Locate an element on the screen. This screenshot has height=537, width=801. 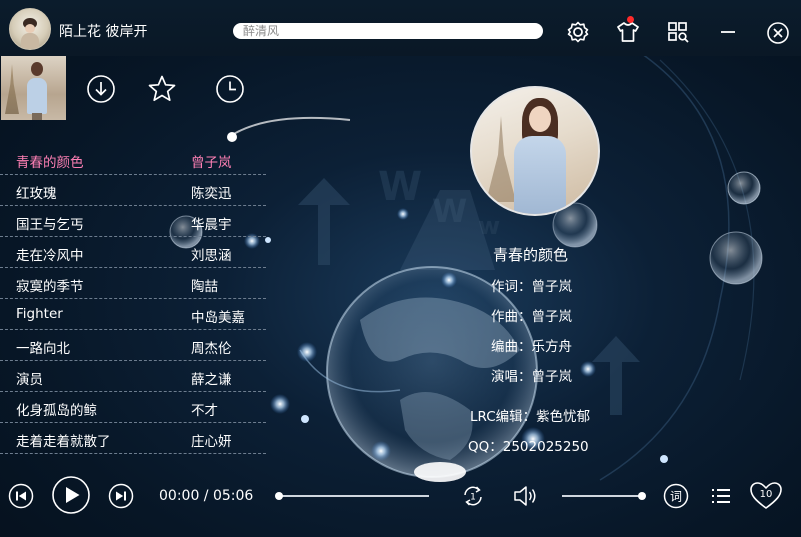
previous-track-icon is located at coordinates (21, 496).